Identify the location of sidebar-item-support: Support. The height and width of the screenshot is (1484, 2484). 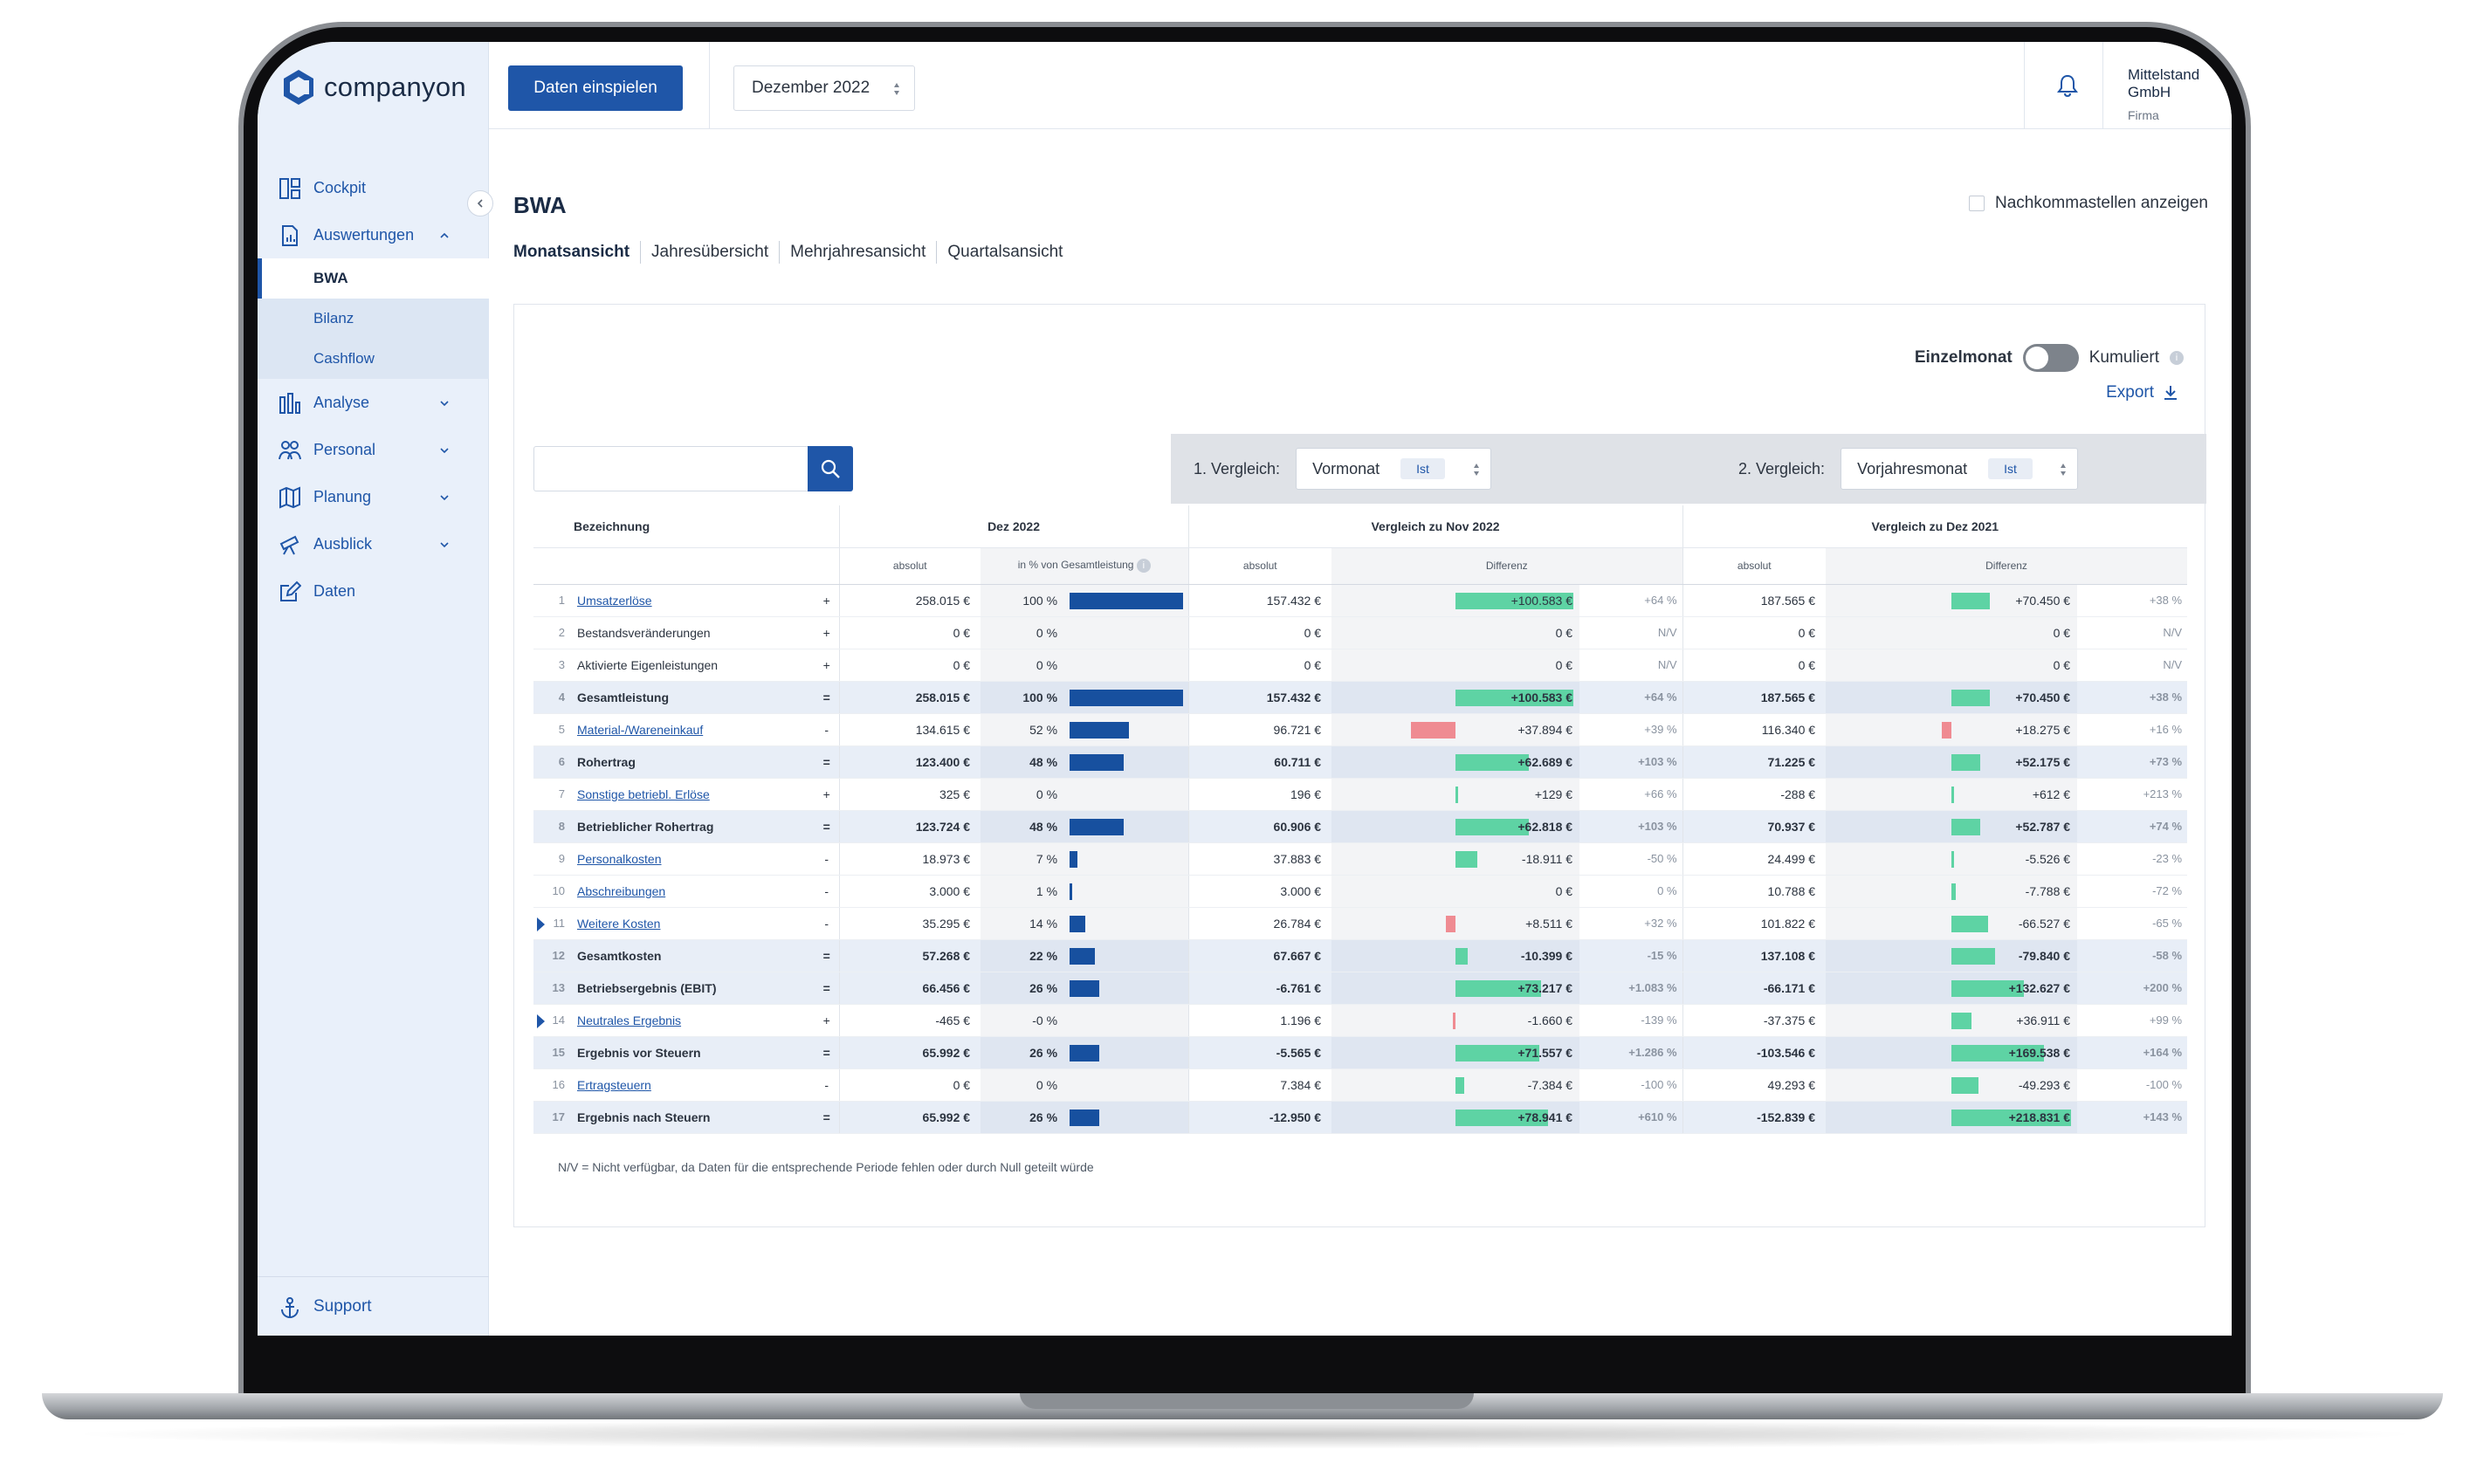
(373, 1306).